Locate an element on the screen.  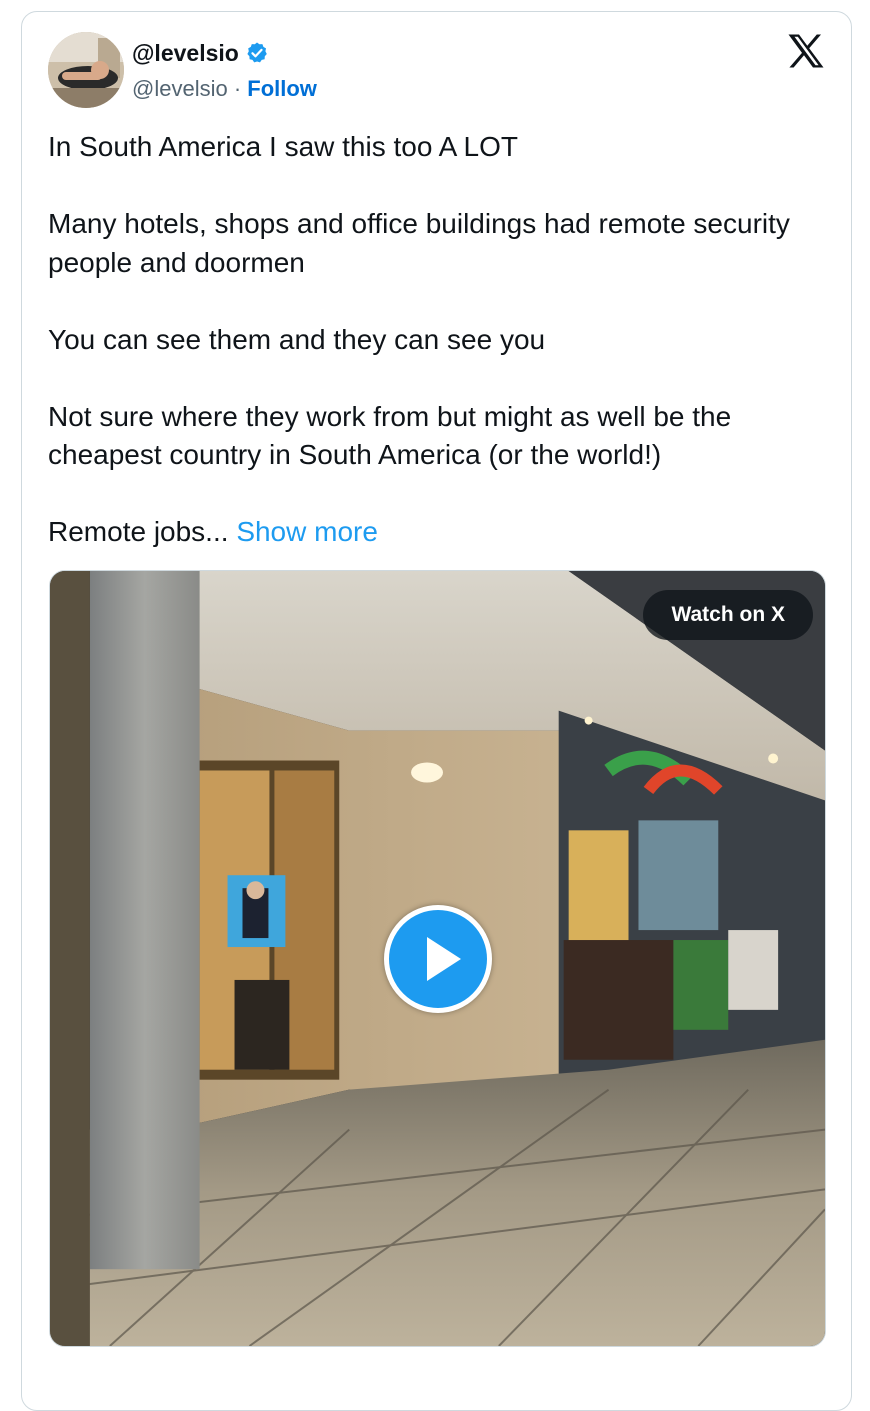
avatar is located at coordinates (86, 70).